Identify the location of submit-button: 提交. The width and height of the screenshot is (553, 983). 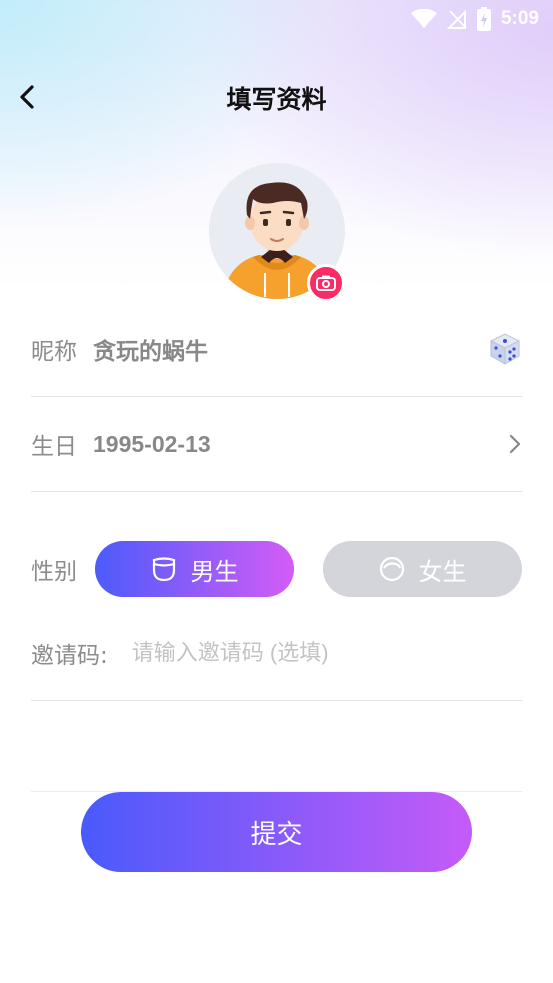
(276, 832).